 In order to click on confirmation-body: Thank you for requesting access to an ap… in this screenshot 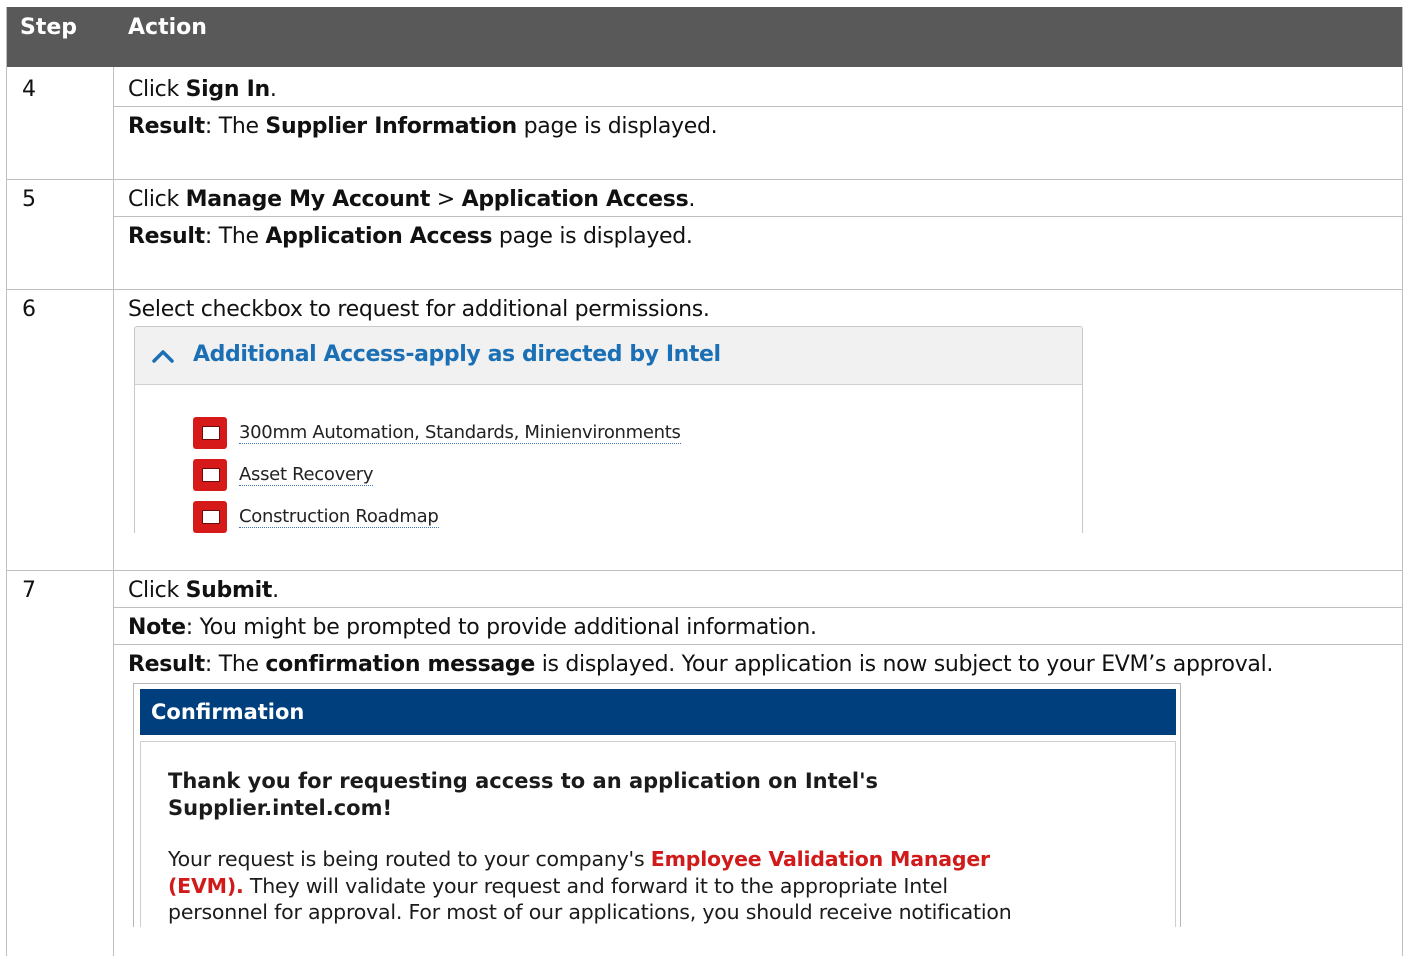, I will do `click(658, 834)`.